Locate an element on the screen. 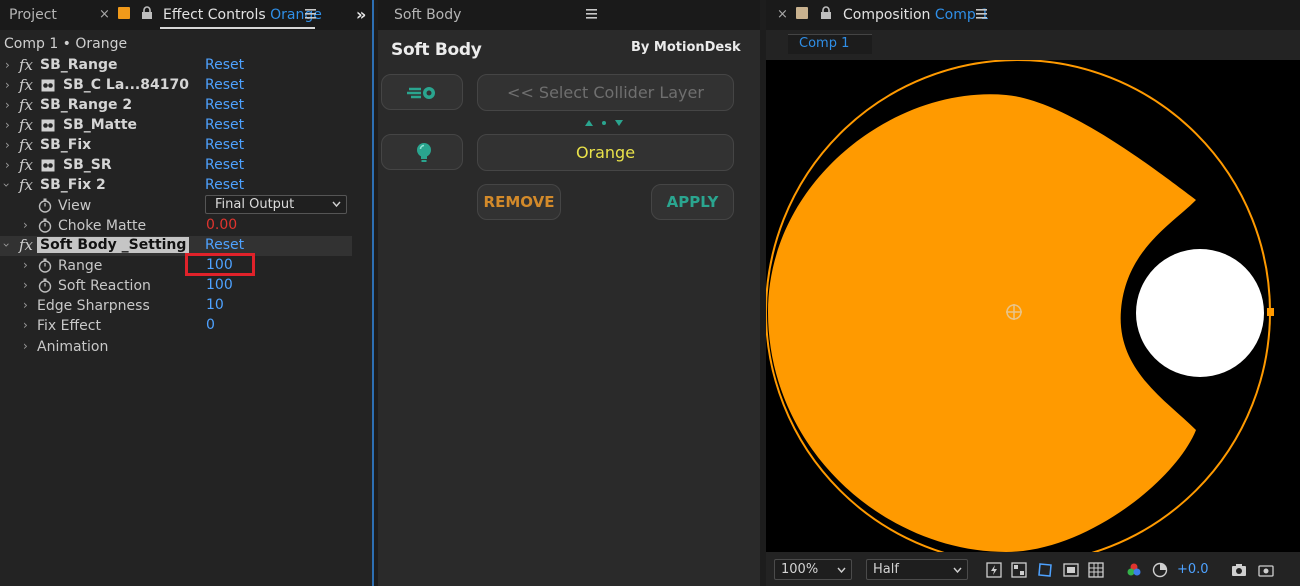  fast-previews-icon is located at coordinates (994, 570).